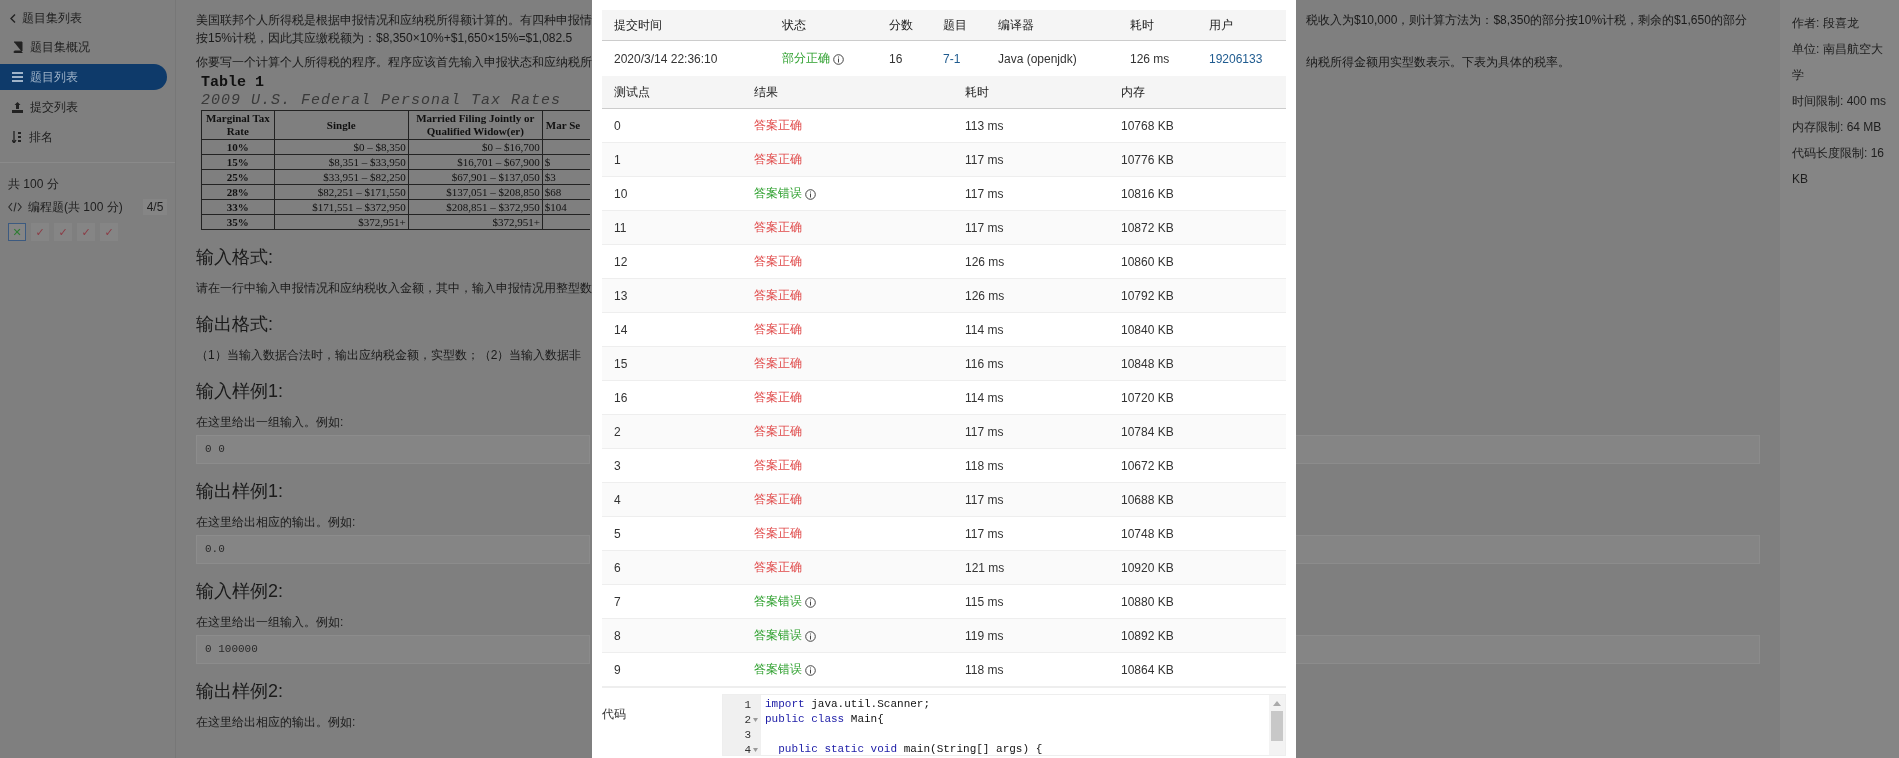 The height and width of the screenshot is (758, 1899). I want to click on column-header: 题目, so click(955, 25).